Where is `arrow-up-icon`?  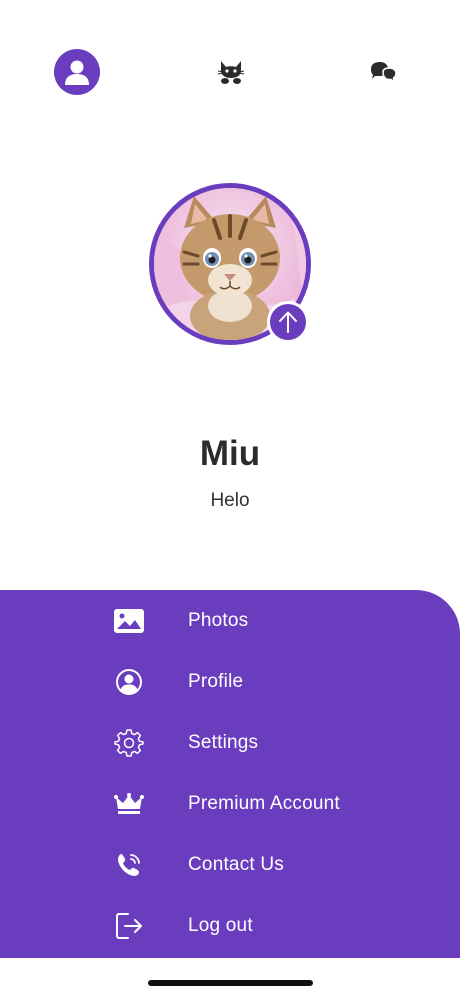 arrow-up-icon is located at coordinates (288, 322).